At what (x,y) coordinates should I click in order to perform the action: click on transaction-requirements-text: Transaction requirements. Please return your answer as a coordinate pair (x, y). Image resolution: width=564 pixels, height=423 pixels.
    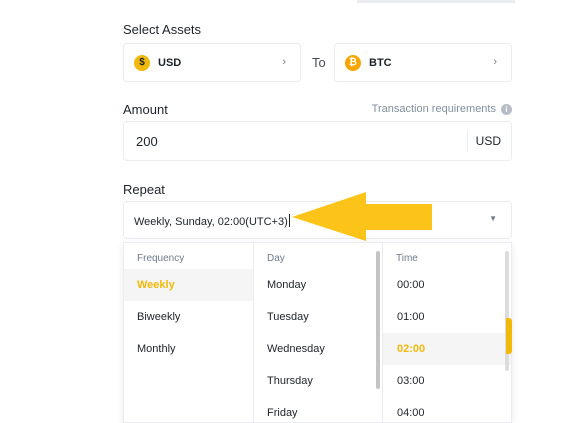
    Looking at the image, I should click on (434, 109).